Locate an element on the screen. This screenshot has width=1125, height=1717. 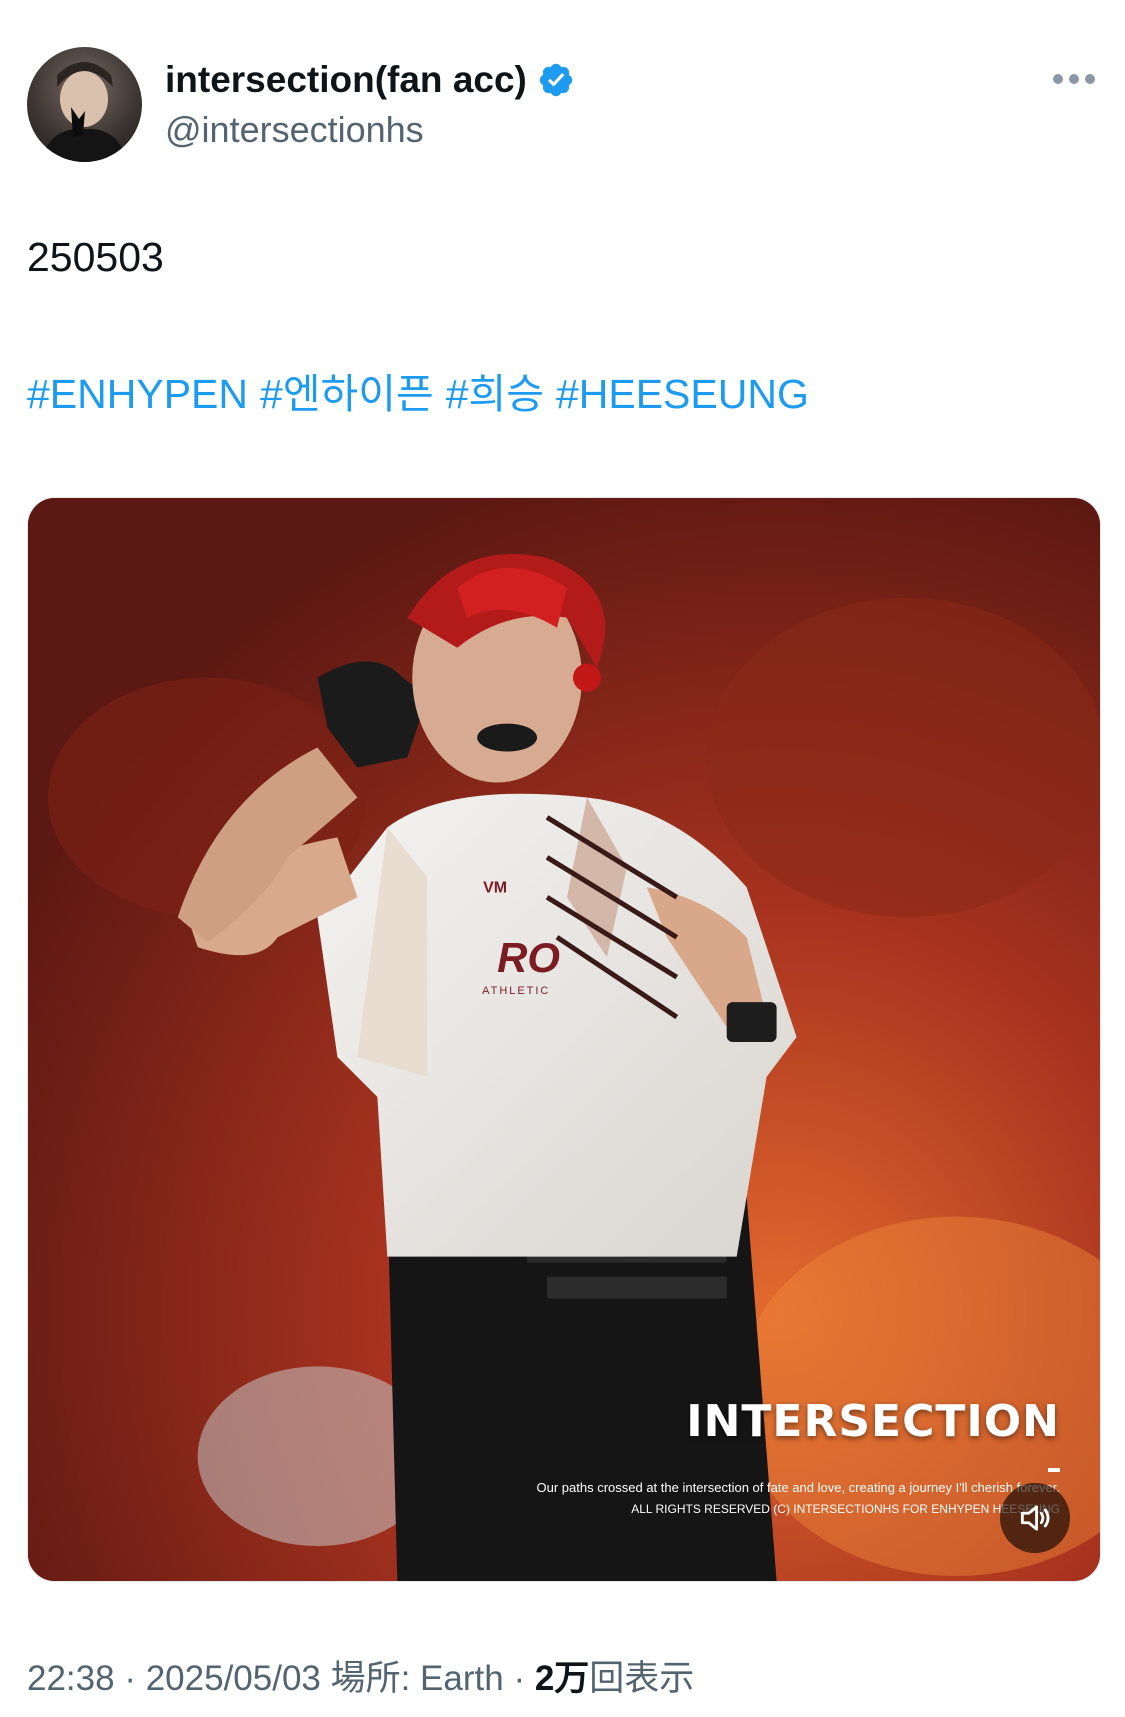
hashtag-link: #ENHYPEN is located at coordinates (137, 394).